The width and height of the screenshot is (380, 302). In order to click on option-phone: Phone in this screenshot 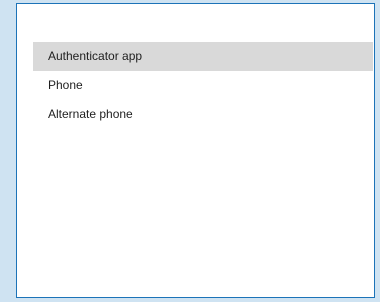, I will do `click(203, 85)`.